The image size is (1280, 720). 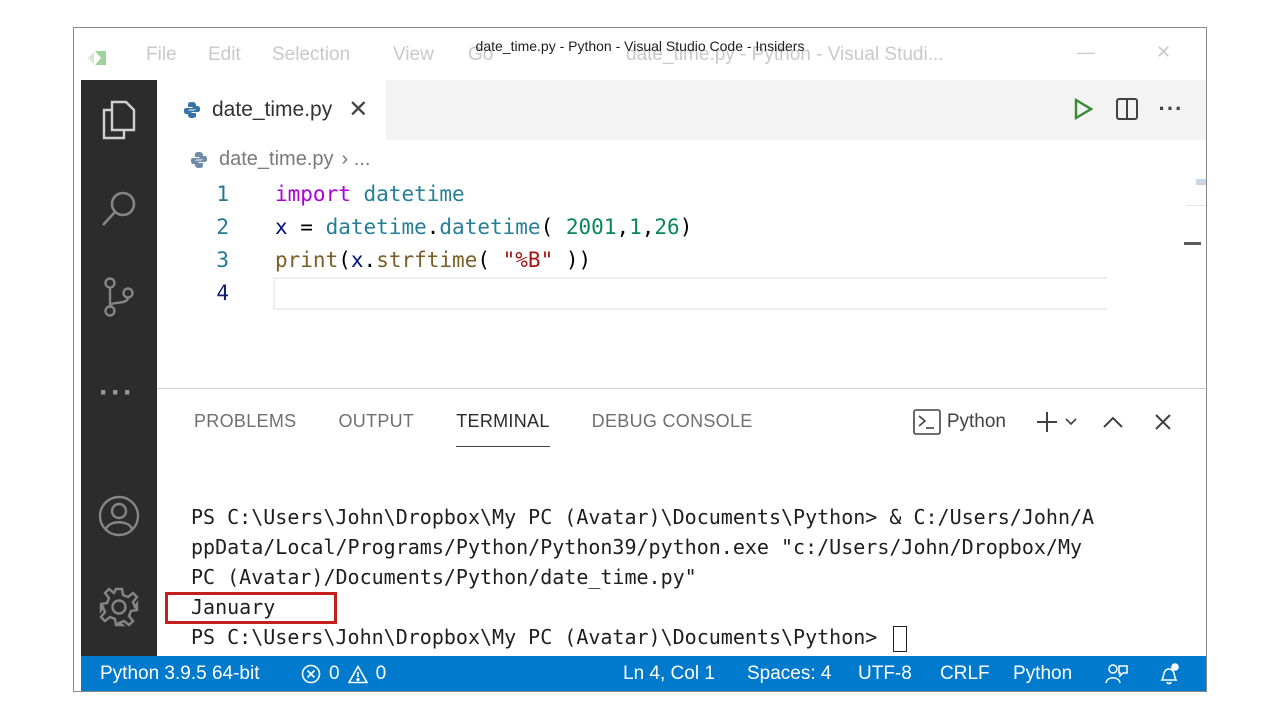 I want to click on terminal-cursor, so click(x=900, y=638).